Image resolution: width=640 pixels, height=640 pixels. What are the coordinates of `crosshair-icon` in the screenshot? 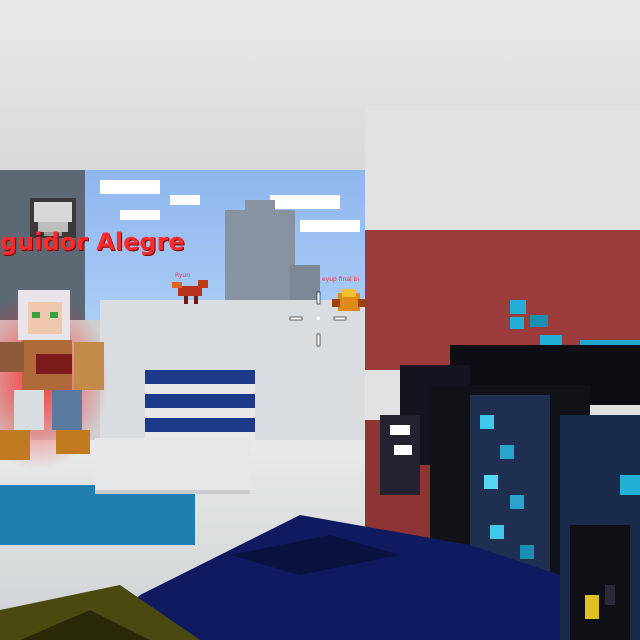 It's located at (318, 319).